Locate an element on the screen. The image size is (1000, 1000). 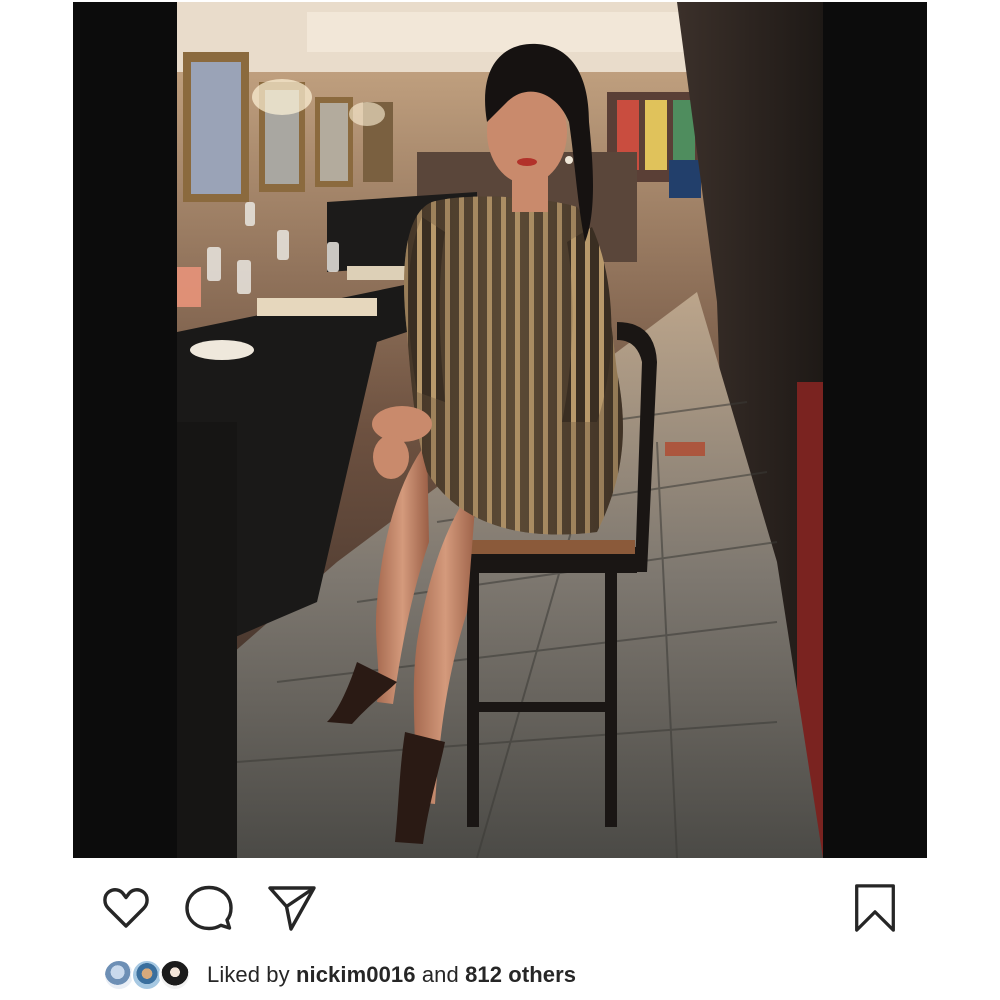
avatar is located at coordinates (175, 975).